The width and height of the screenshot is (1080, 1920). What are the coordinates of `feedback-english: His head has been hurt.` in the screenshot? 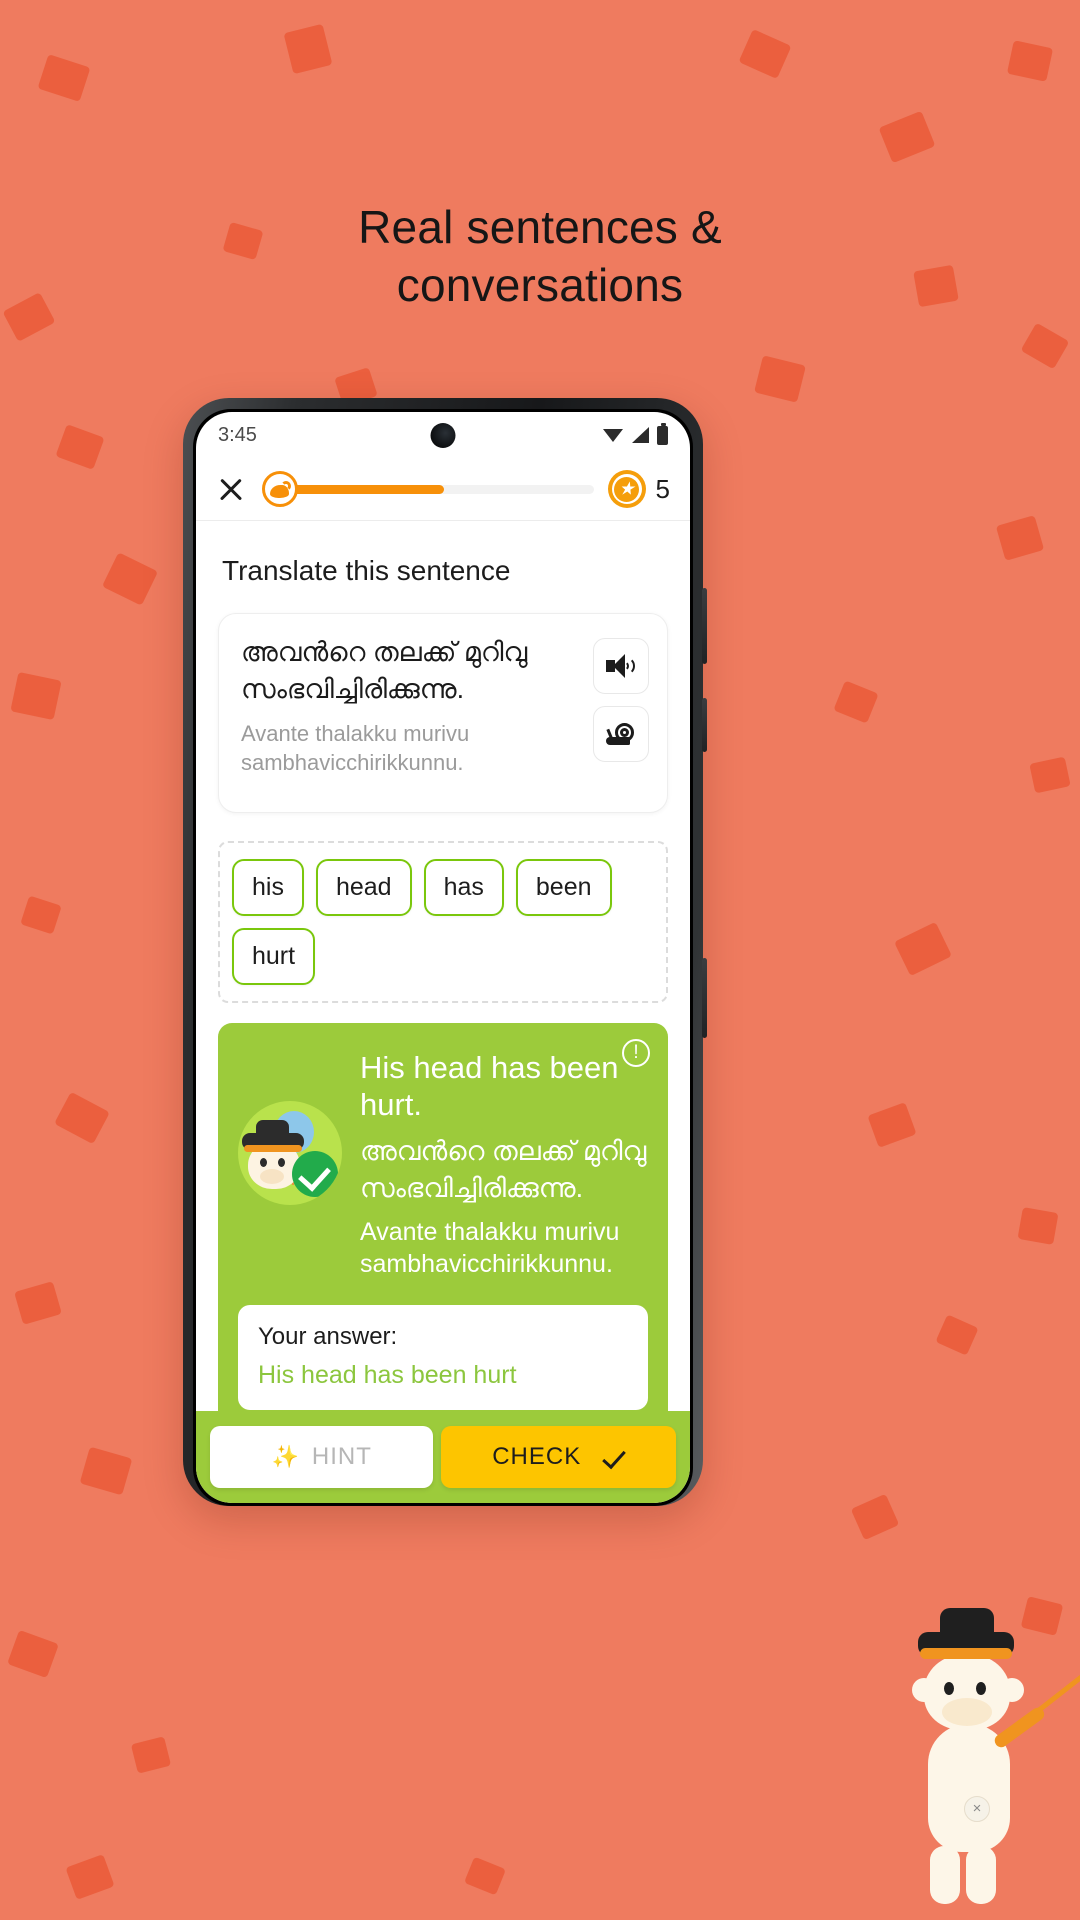 It's located at (489, 1086).